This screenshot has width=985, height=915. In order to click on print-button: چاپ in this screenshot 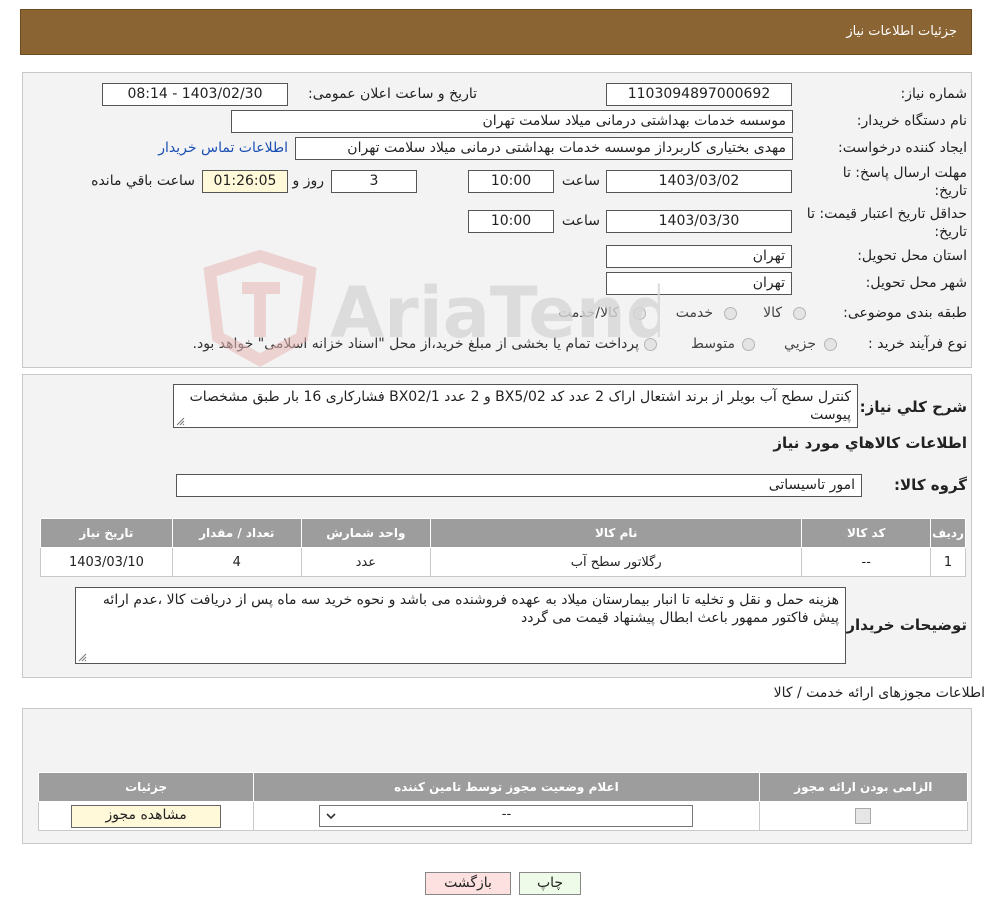, I will do `click(550, 883)`.